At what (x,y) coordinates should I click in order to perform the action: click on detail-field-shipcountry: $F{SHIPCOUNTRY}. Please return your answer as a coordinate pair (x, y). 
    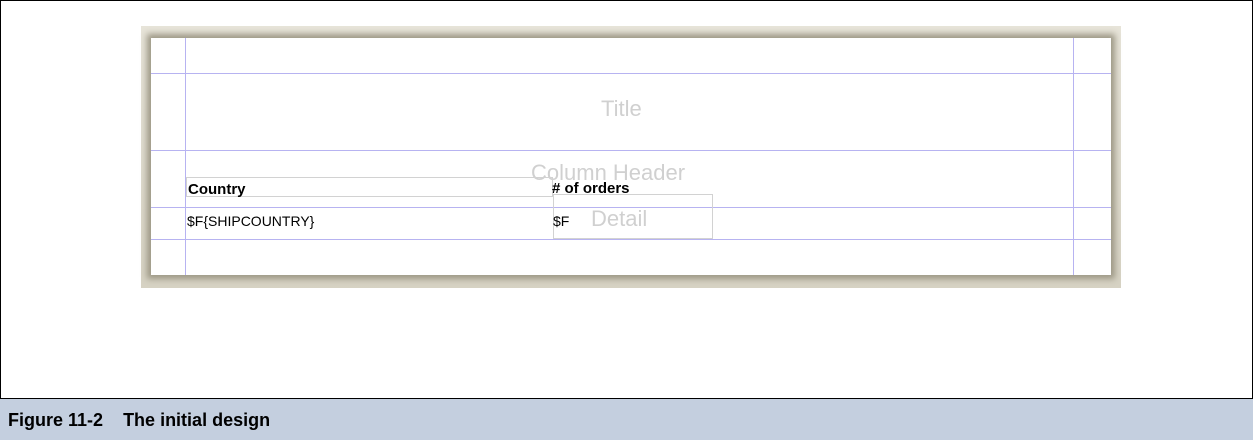
    Looking at the image, I should click on (250, 221).